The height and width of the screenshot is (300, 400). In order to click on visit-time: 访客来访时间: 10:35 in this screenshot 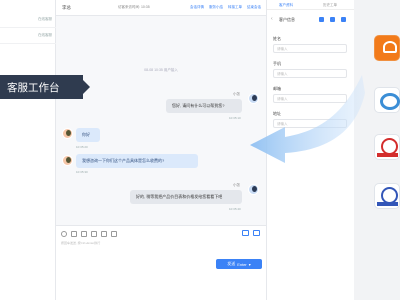, I will do `click(134, 7)`.